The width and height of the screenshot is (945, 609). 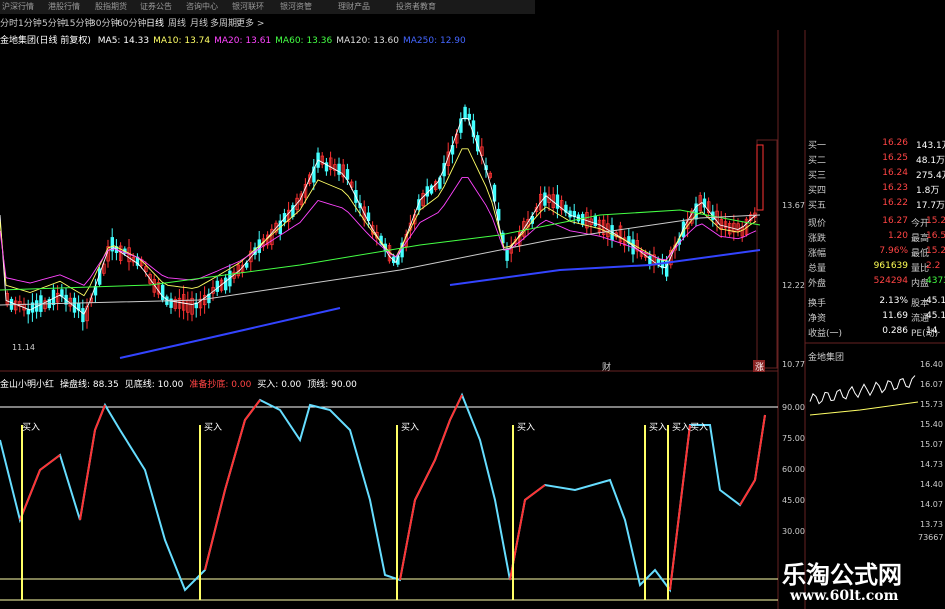 What do you see at coordinates (64, 6) in the screenshot?
I see `menu-item-1: 港股行情` at bounding box center [64, 6].